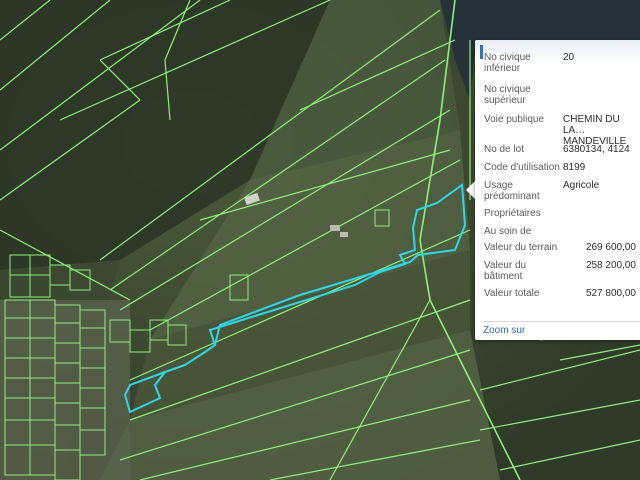 Image resolution: width=640 pixels, height=480 pixels. What do you see at coordinates (557, 297) in the screenshot?
I see `row-valeur-totale: Valeur totale 527 800,00` at bounding box center [557, 297].